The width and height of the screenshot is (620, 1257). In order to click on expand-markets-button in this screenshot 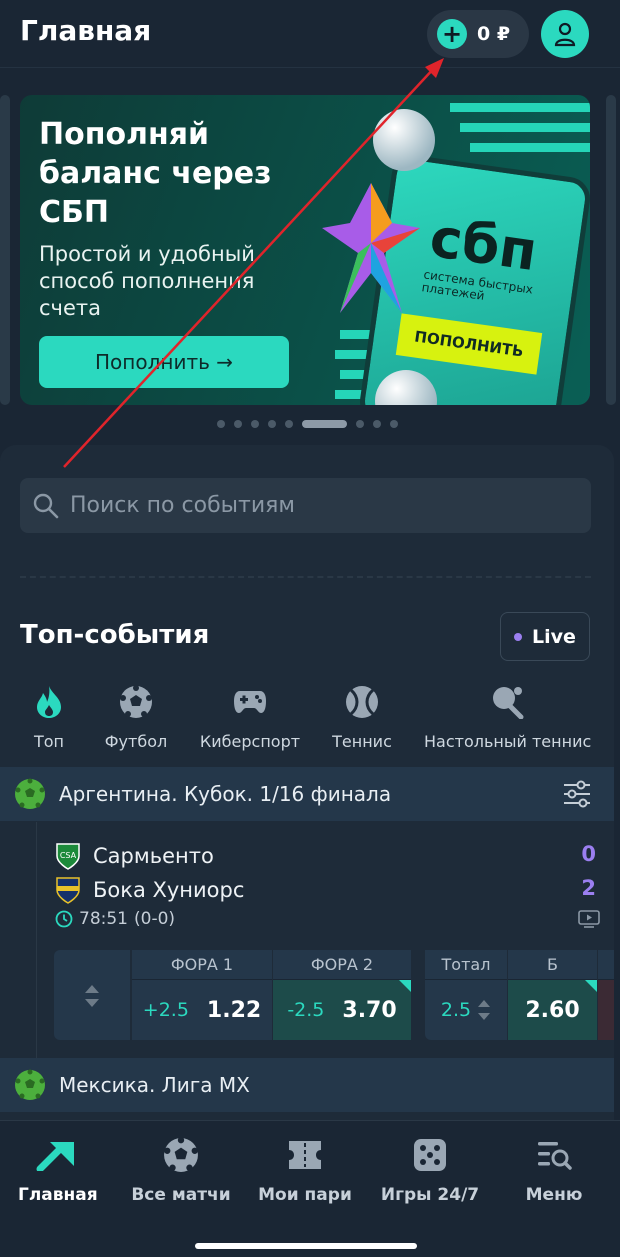, I will do `click(92, 995)`.